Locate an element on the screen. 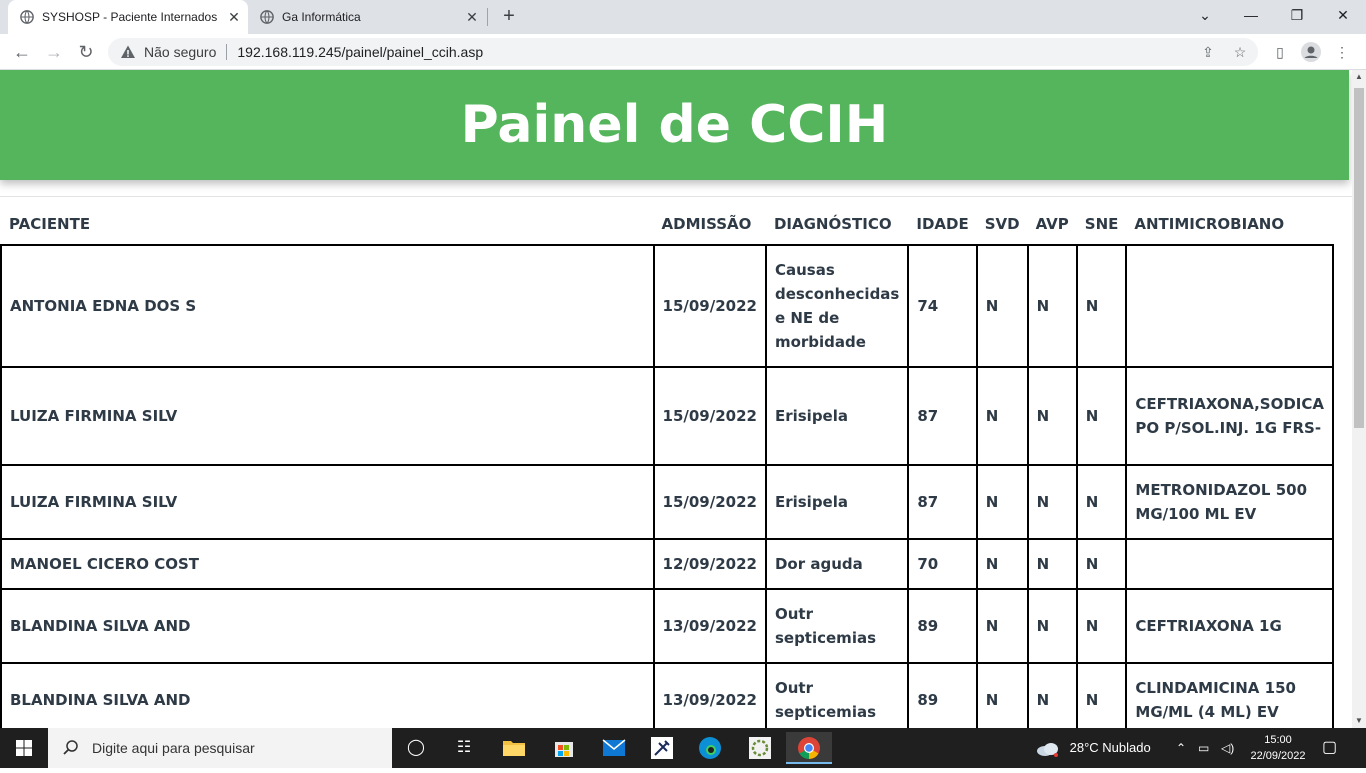 This screenshot has height=773, width=1366. search-icon is located at coordinates (70, 747).